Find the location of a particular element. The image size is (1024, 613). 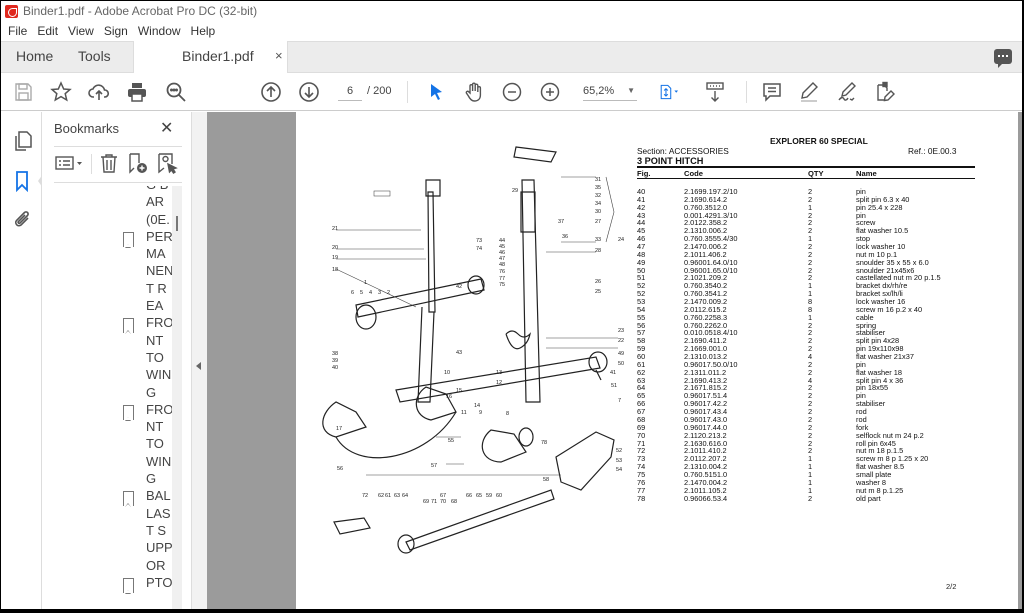

bookmarks-panel: Bookmarks ✕ G BAR (0E. is located at coordinates (116, 361).